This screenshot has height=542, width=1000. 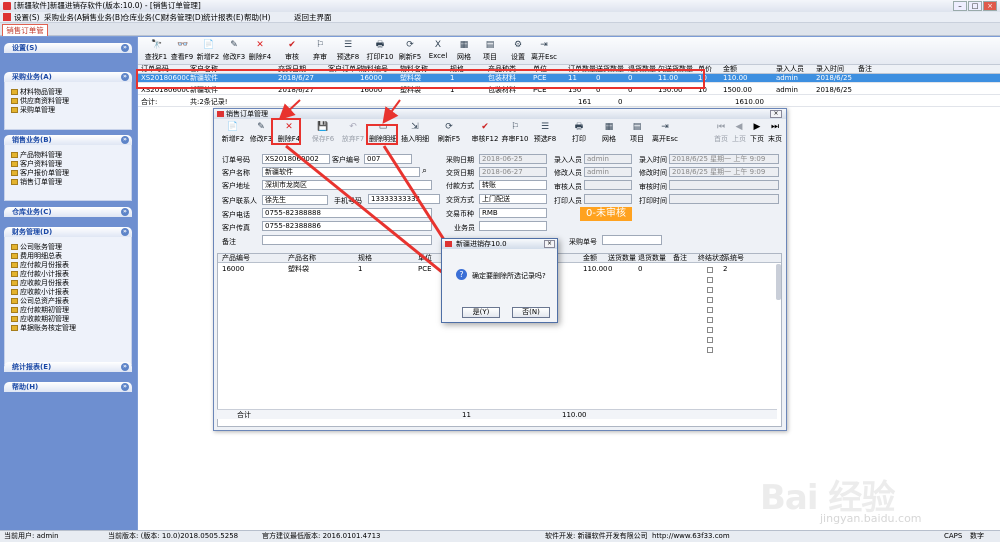 I want to click on status-version: 当前版本: (版本: 10.0)2018.0505.5258, so click(x=173, y=536).